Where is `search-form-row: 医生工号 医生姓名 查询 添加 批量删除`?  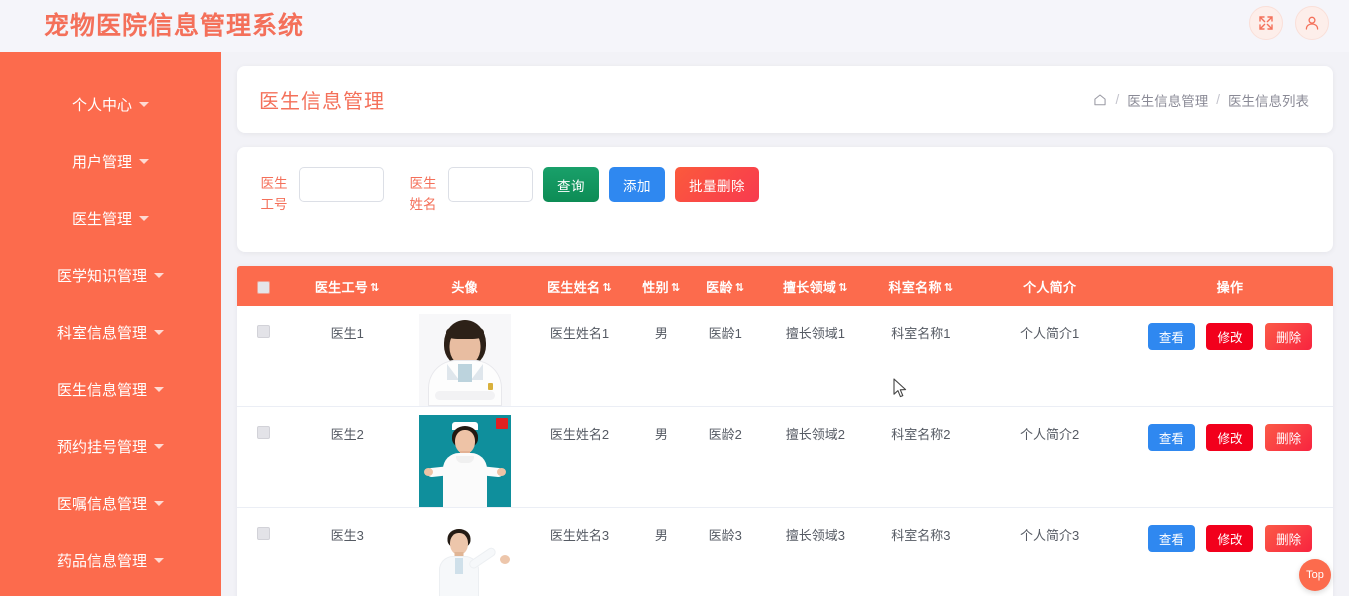 search-form-row: 医生工号 医生姓名 查询 添加 批量删除 is located at coordinates (785, 191).